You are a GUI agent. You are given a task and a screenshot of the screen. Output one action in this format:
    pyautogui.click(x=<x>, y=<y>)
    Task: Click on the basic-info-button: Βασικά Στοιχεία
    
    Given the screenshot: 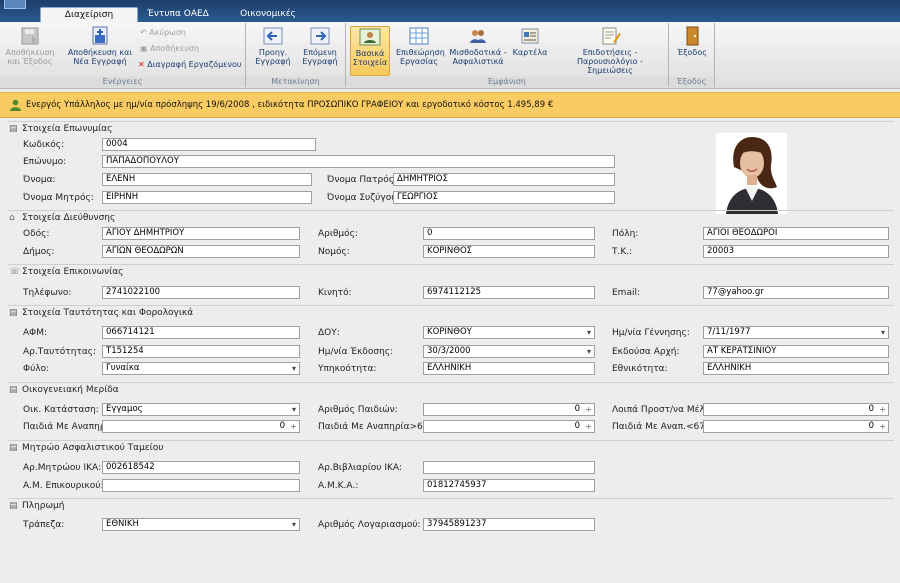 What is the action you would take?
    pyautogui.click(x=370, y=51)
    